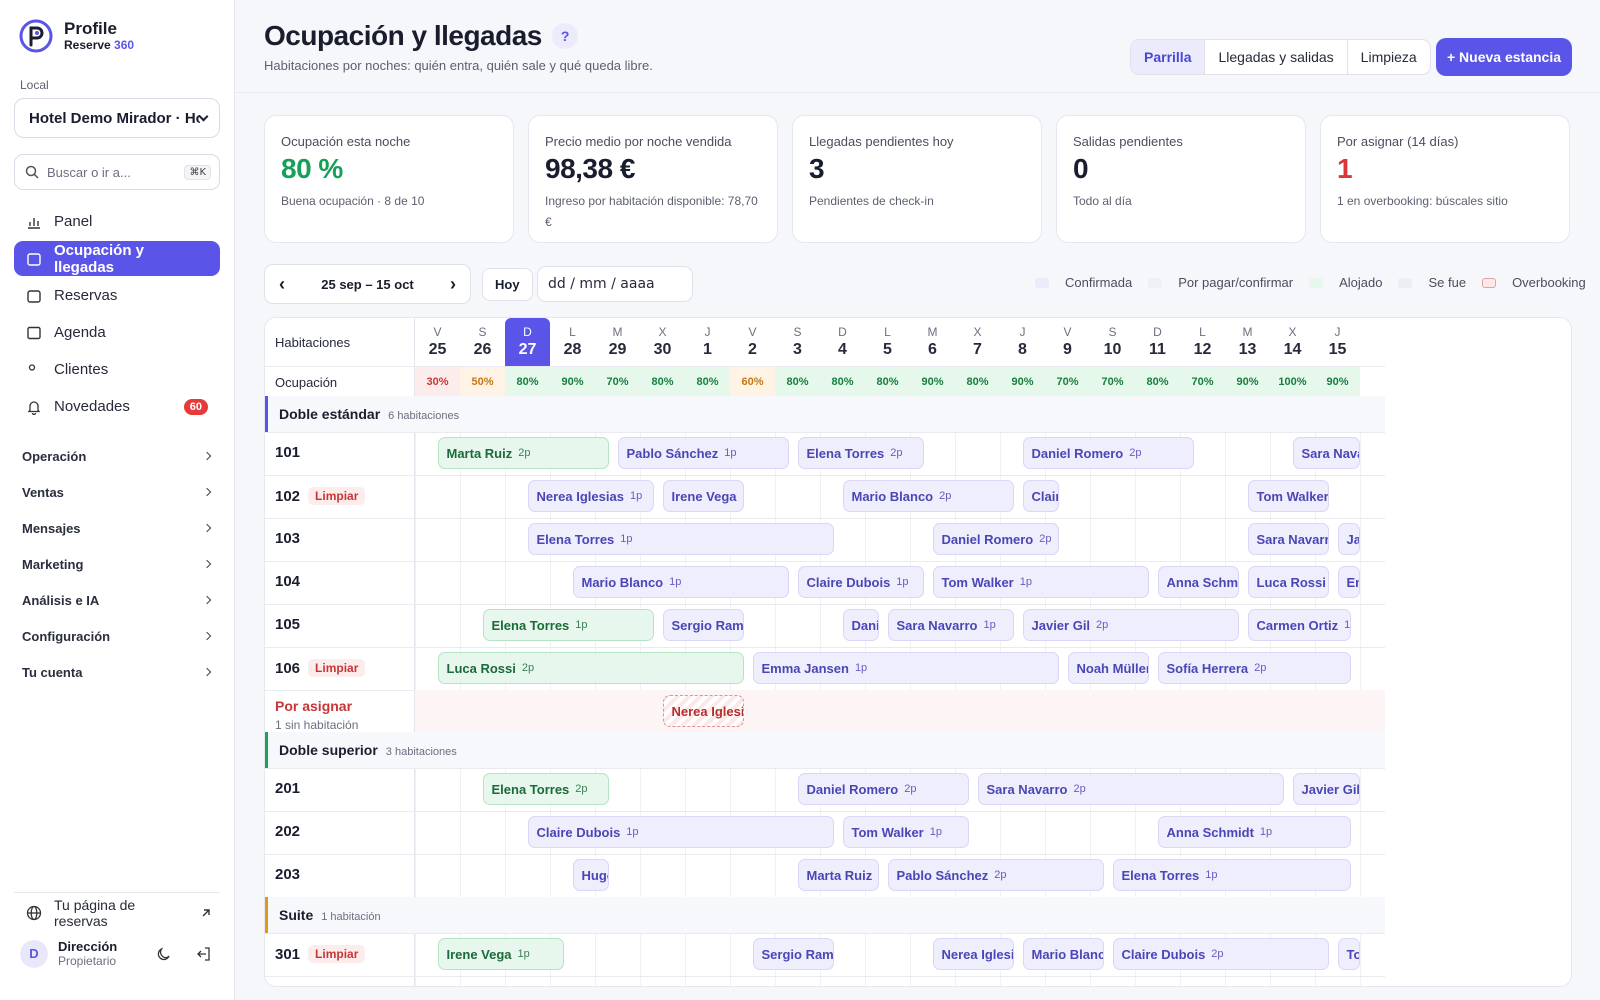  Describe the element at coordinates (825, 750) in the screenshot. I see `room-type-section: Doble superior 3 habitaciones` at that location.